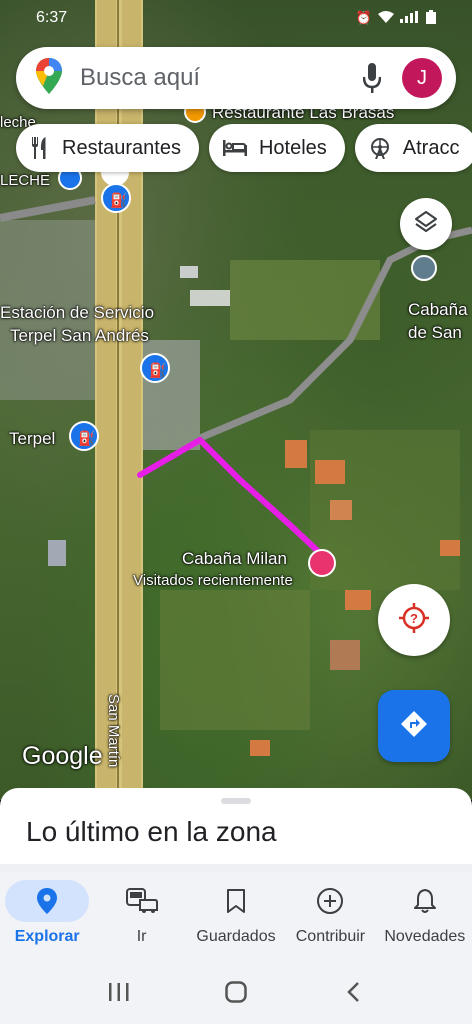 Image resolution: width=472 pixels, height=1024 pixels. What do you see at coordinates (219, 78) in the screenshot?
I see `search-input: Busca aquí` at bounding box center [219, 78].